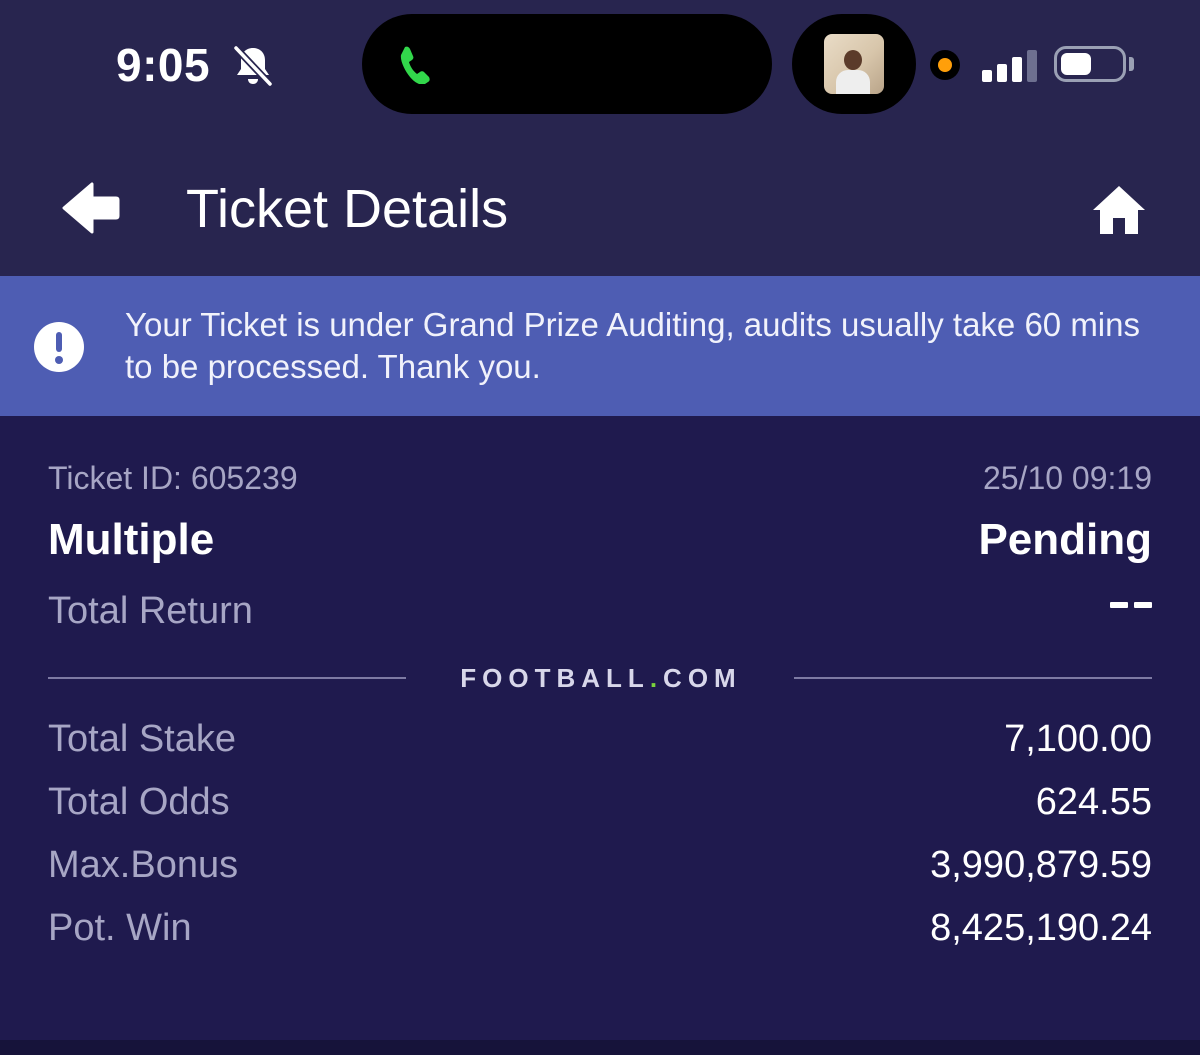 The width and height of the screenshot is (1200, 1055). What do you see at coordinates (600, 1047) in the screenshot?
I see `bottom-edge` at bounding box center [600, 1047].